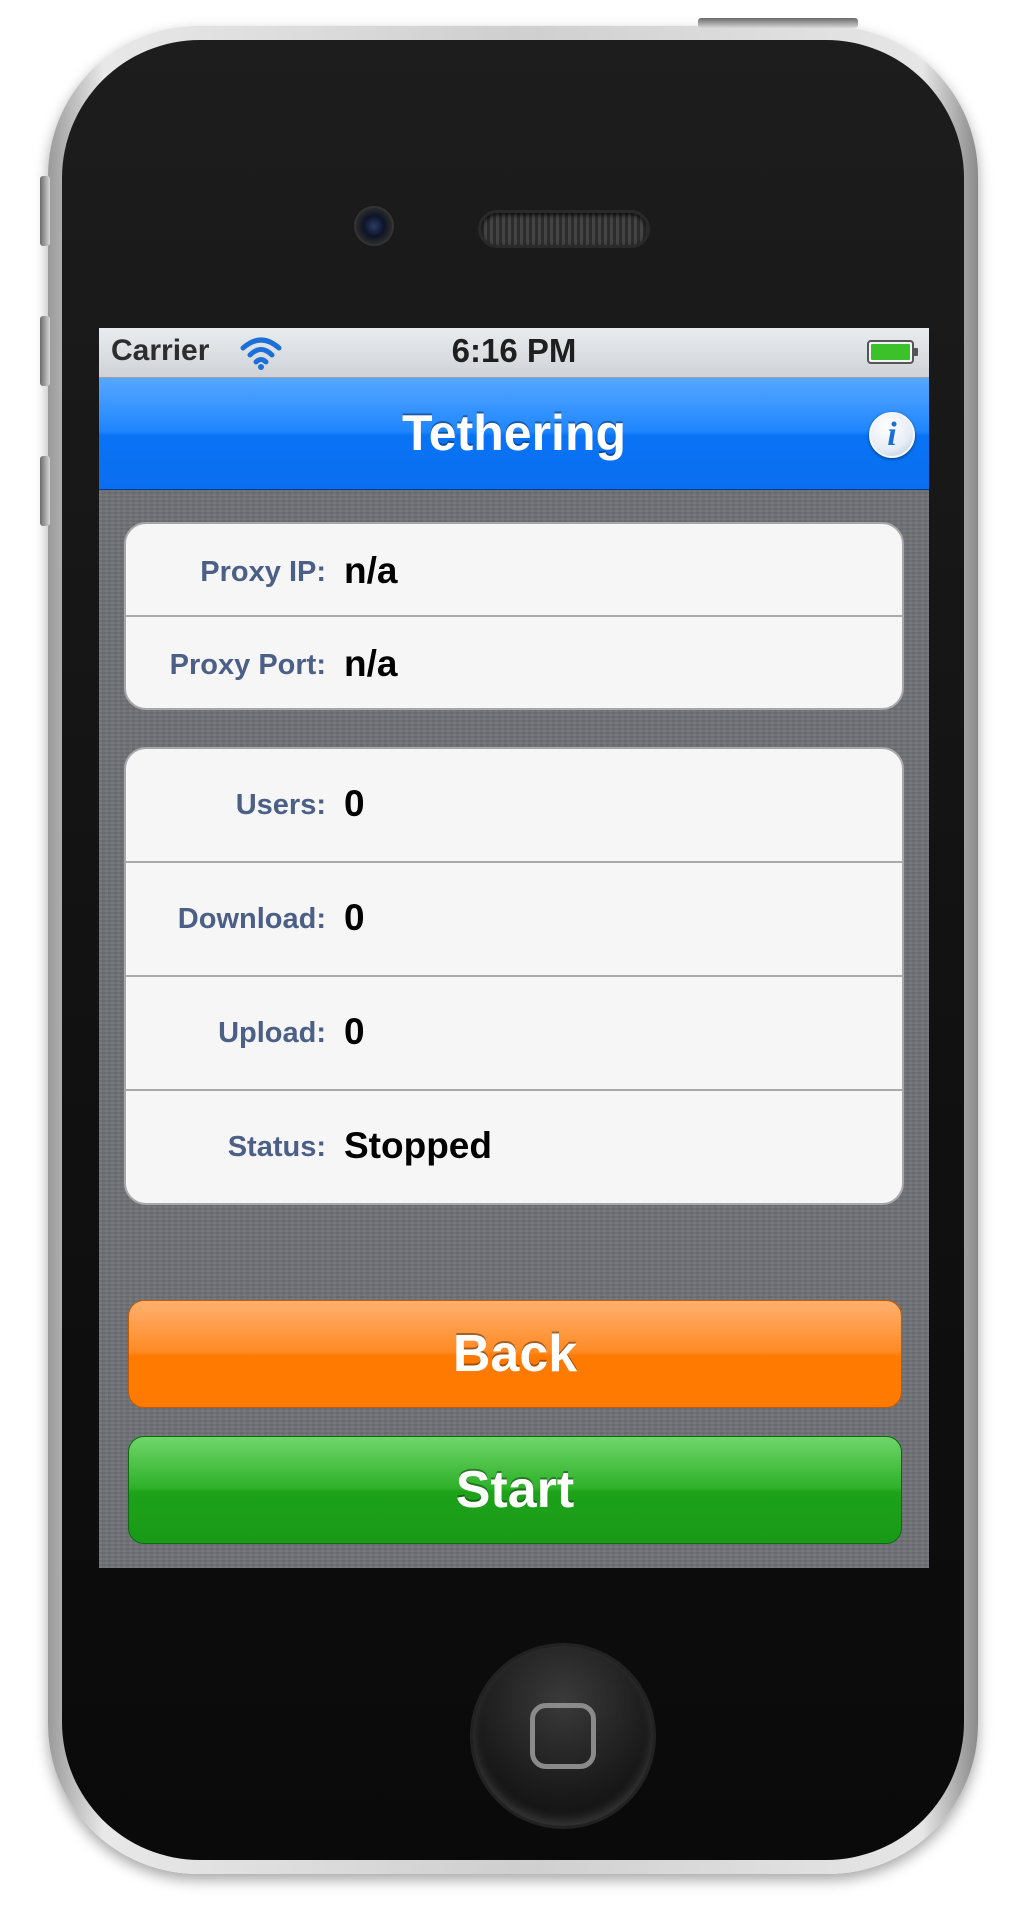 This screenshot has height=1924, width=1024. I want to click on users-label: Users:, so click(280, 805).